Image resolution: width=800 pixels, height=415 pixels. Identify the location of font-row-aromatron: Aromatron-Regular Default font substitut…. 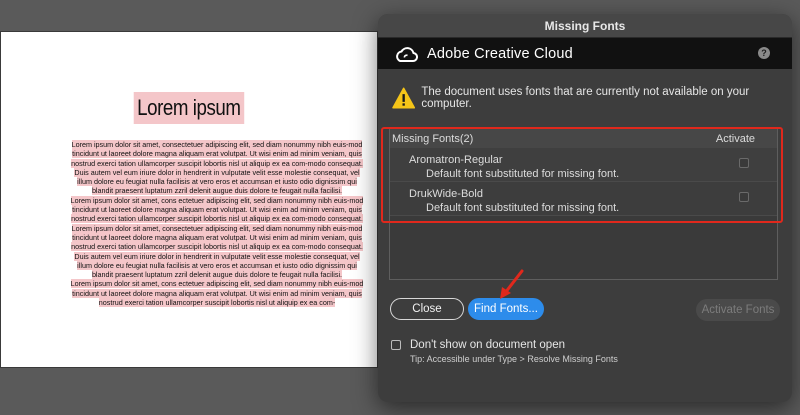
(583, 165).